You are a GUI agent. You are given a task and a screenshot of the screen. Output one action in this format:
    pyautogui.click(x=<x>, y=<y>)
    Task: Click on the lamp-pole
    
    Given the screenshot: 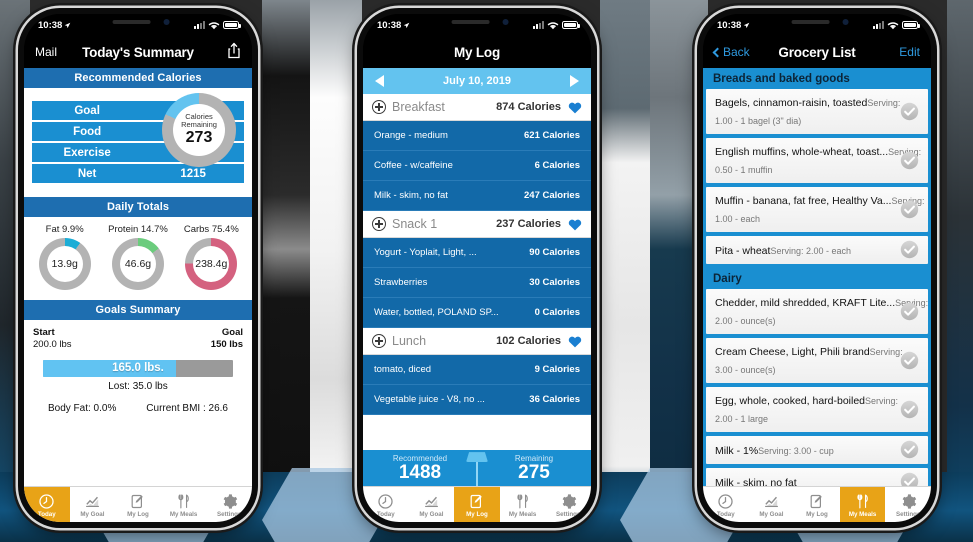 What is the action you would take?
    pyautogui.click(x=477, y=474)
    